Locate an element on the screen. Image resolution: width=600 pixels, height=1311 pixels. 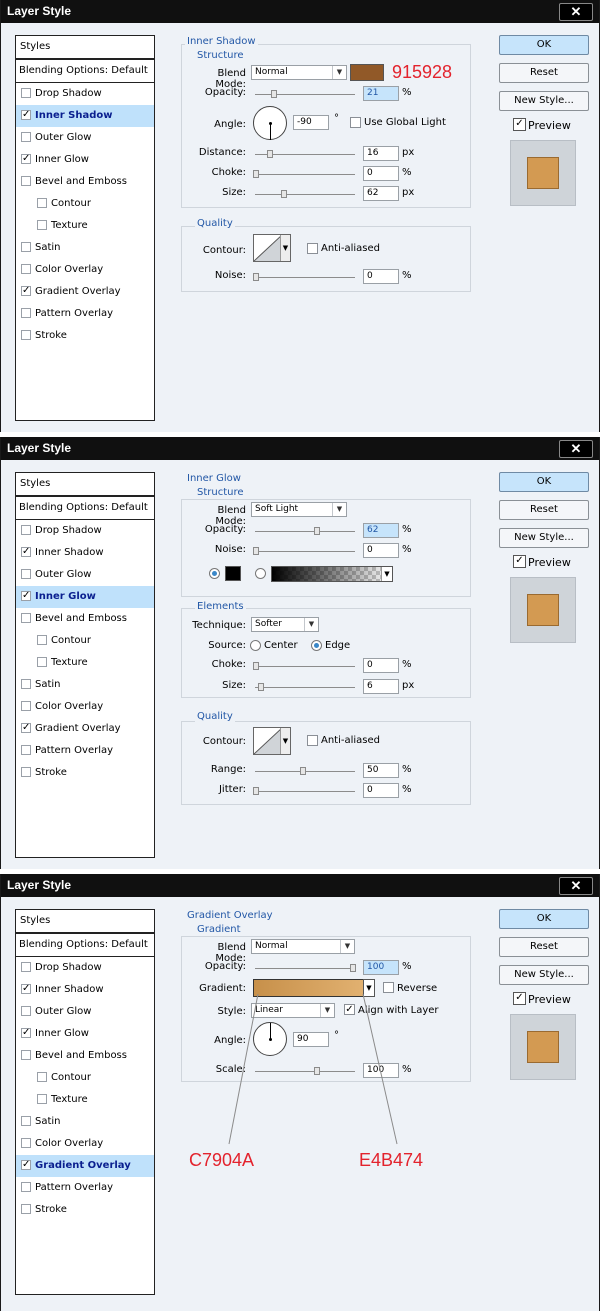
blend-mode-select: Soft Light ▼ is located at coordinates (299, 509).